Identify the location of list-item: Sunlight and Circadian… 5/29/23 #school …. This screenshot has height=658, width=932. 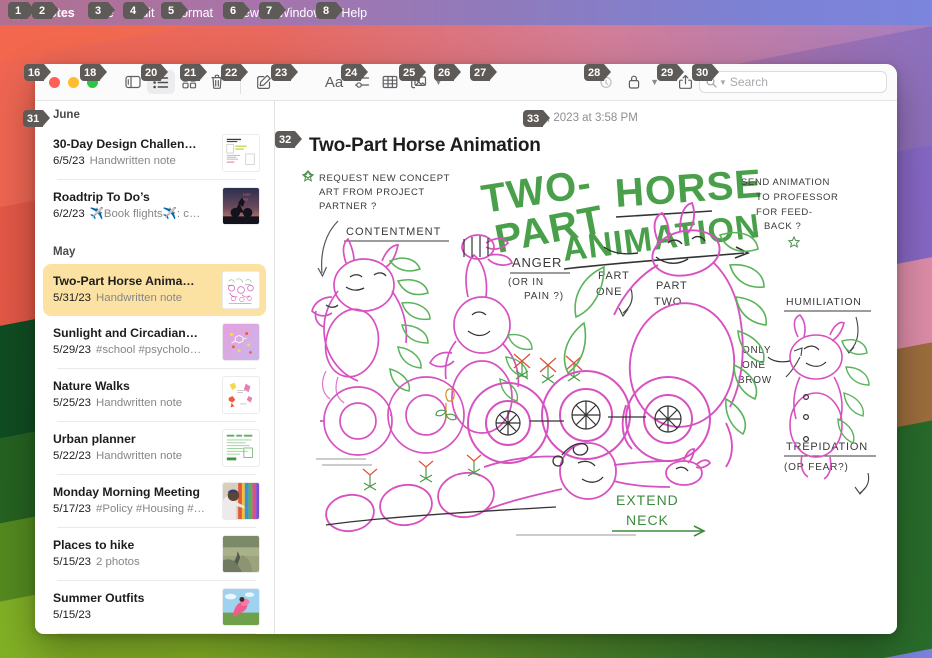
(154, 342).